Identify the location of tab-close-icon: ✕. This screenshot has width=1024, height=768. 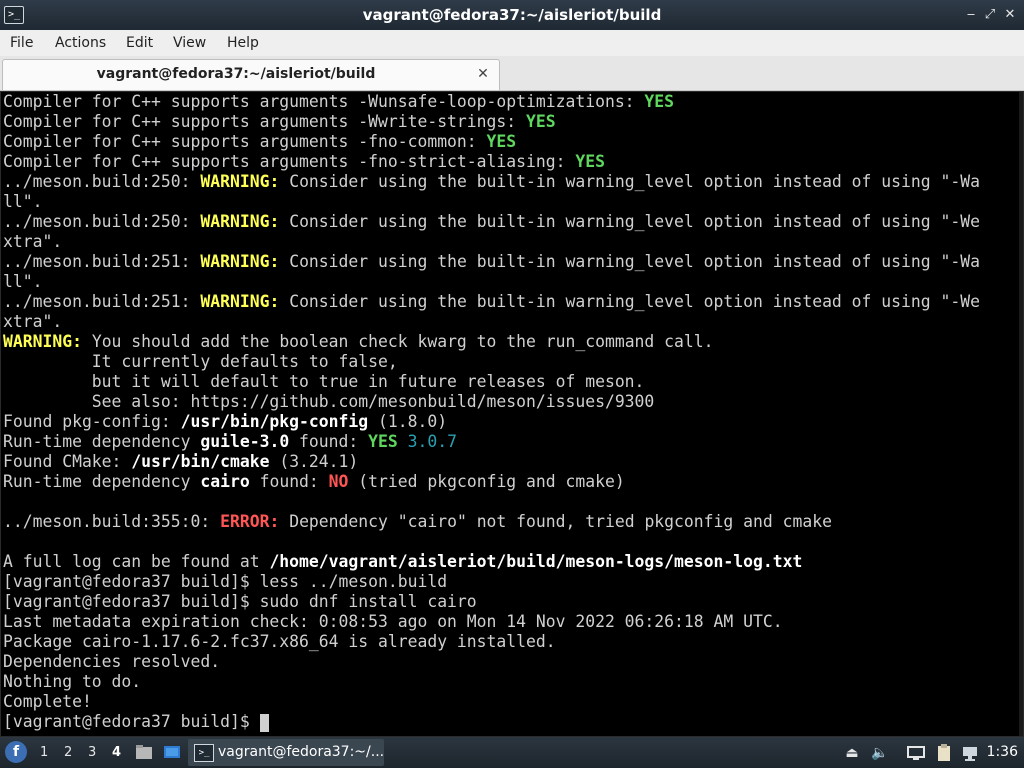
(483, 74).